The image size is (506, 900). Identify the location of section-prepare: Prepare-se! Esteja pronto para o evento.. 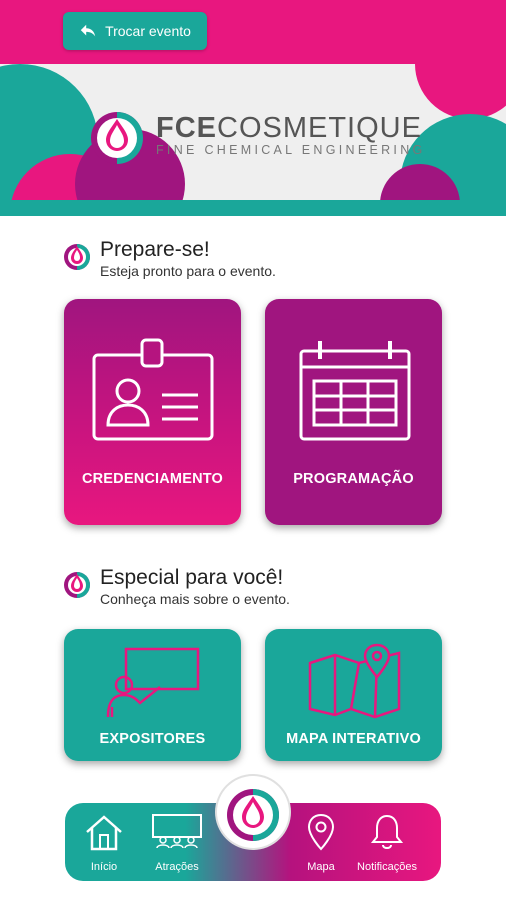
(169, 259).